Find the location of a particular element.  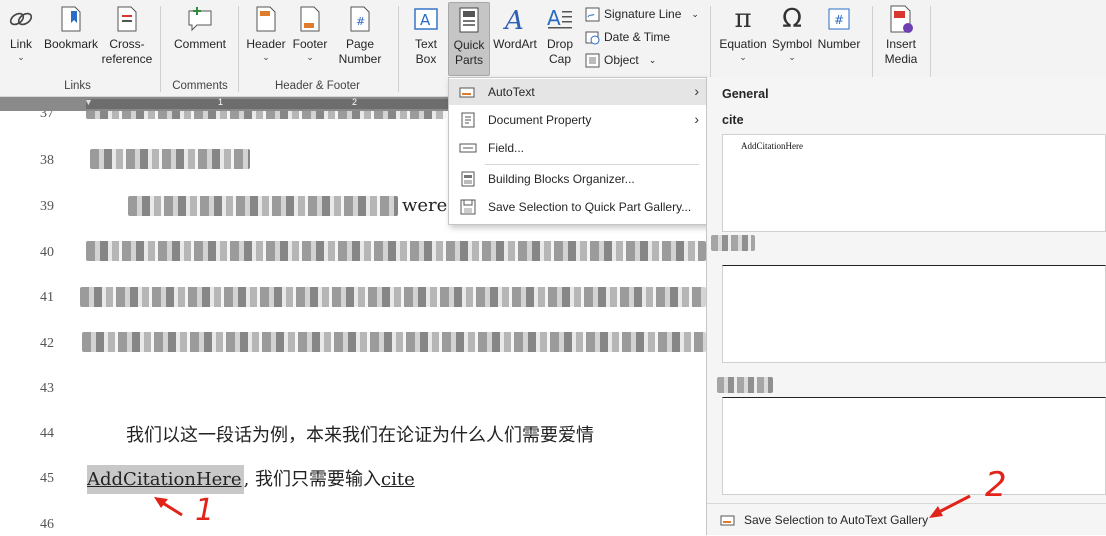

drop-cap-icon: A is located at coordinates (560, 19).